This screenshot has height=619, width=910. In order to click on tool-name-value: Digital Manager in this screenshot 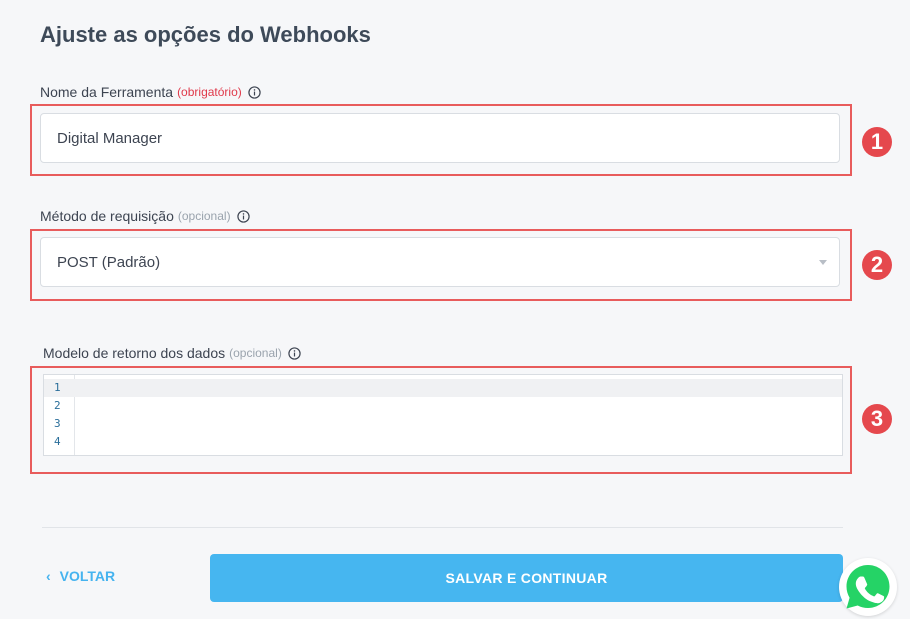, I will do `click(110, 138)`.